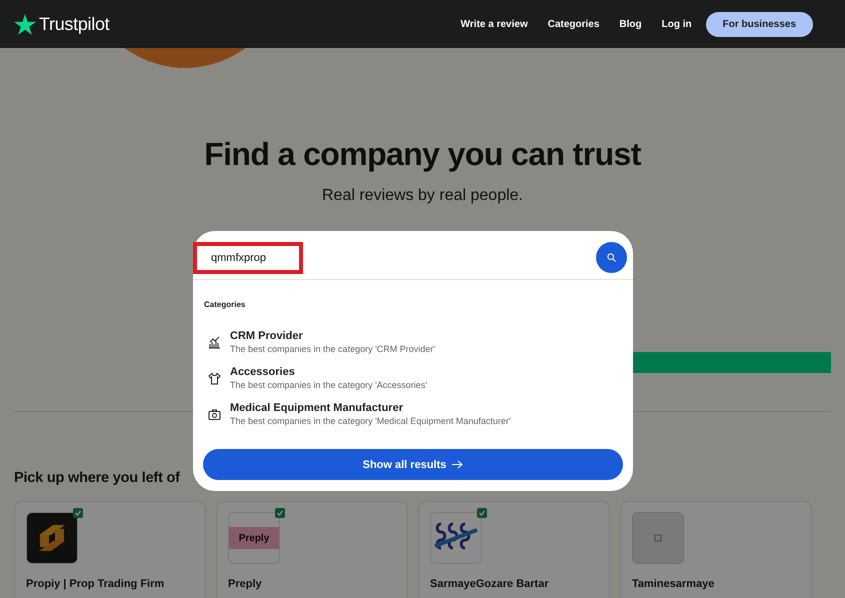 This screenshot has width=845, height=598. I want to click on company-name: Preply, so click(245, 584).